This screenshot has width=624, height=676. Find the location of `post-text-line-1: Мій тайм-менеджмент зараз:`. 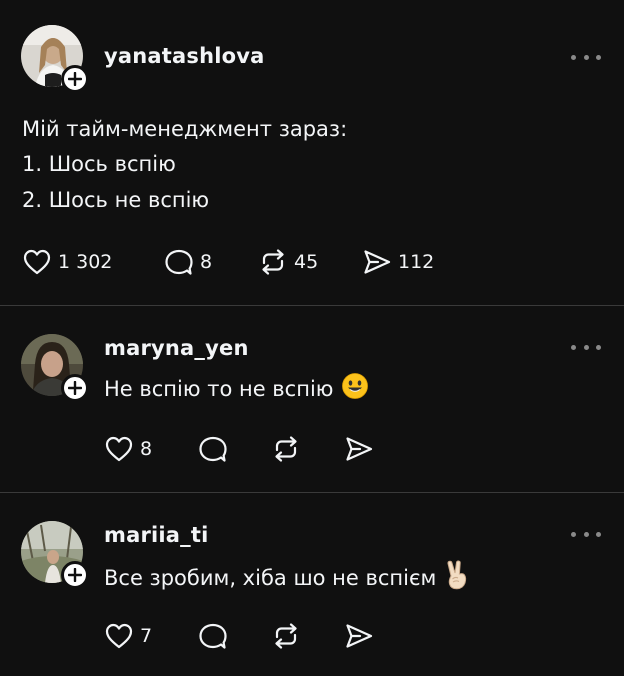

post-text-line-1: Мій тайм-менеджмент зараз: is located at coordinates (185, 129).